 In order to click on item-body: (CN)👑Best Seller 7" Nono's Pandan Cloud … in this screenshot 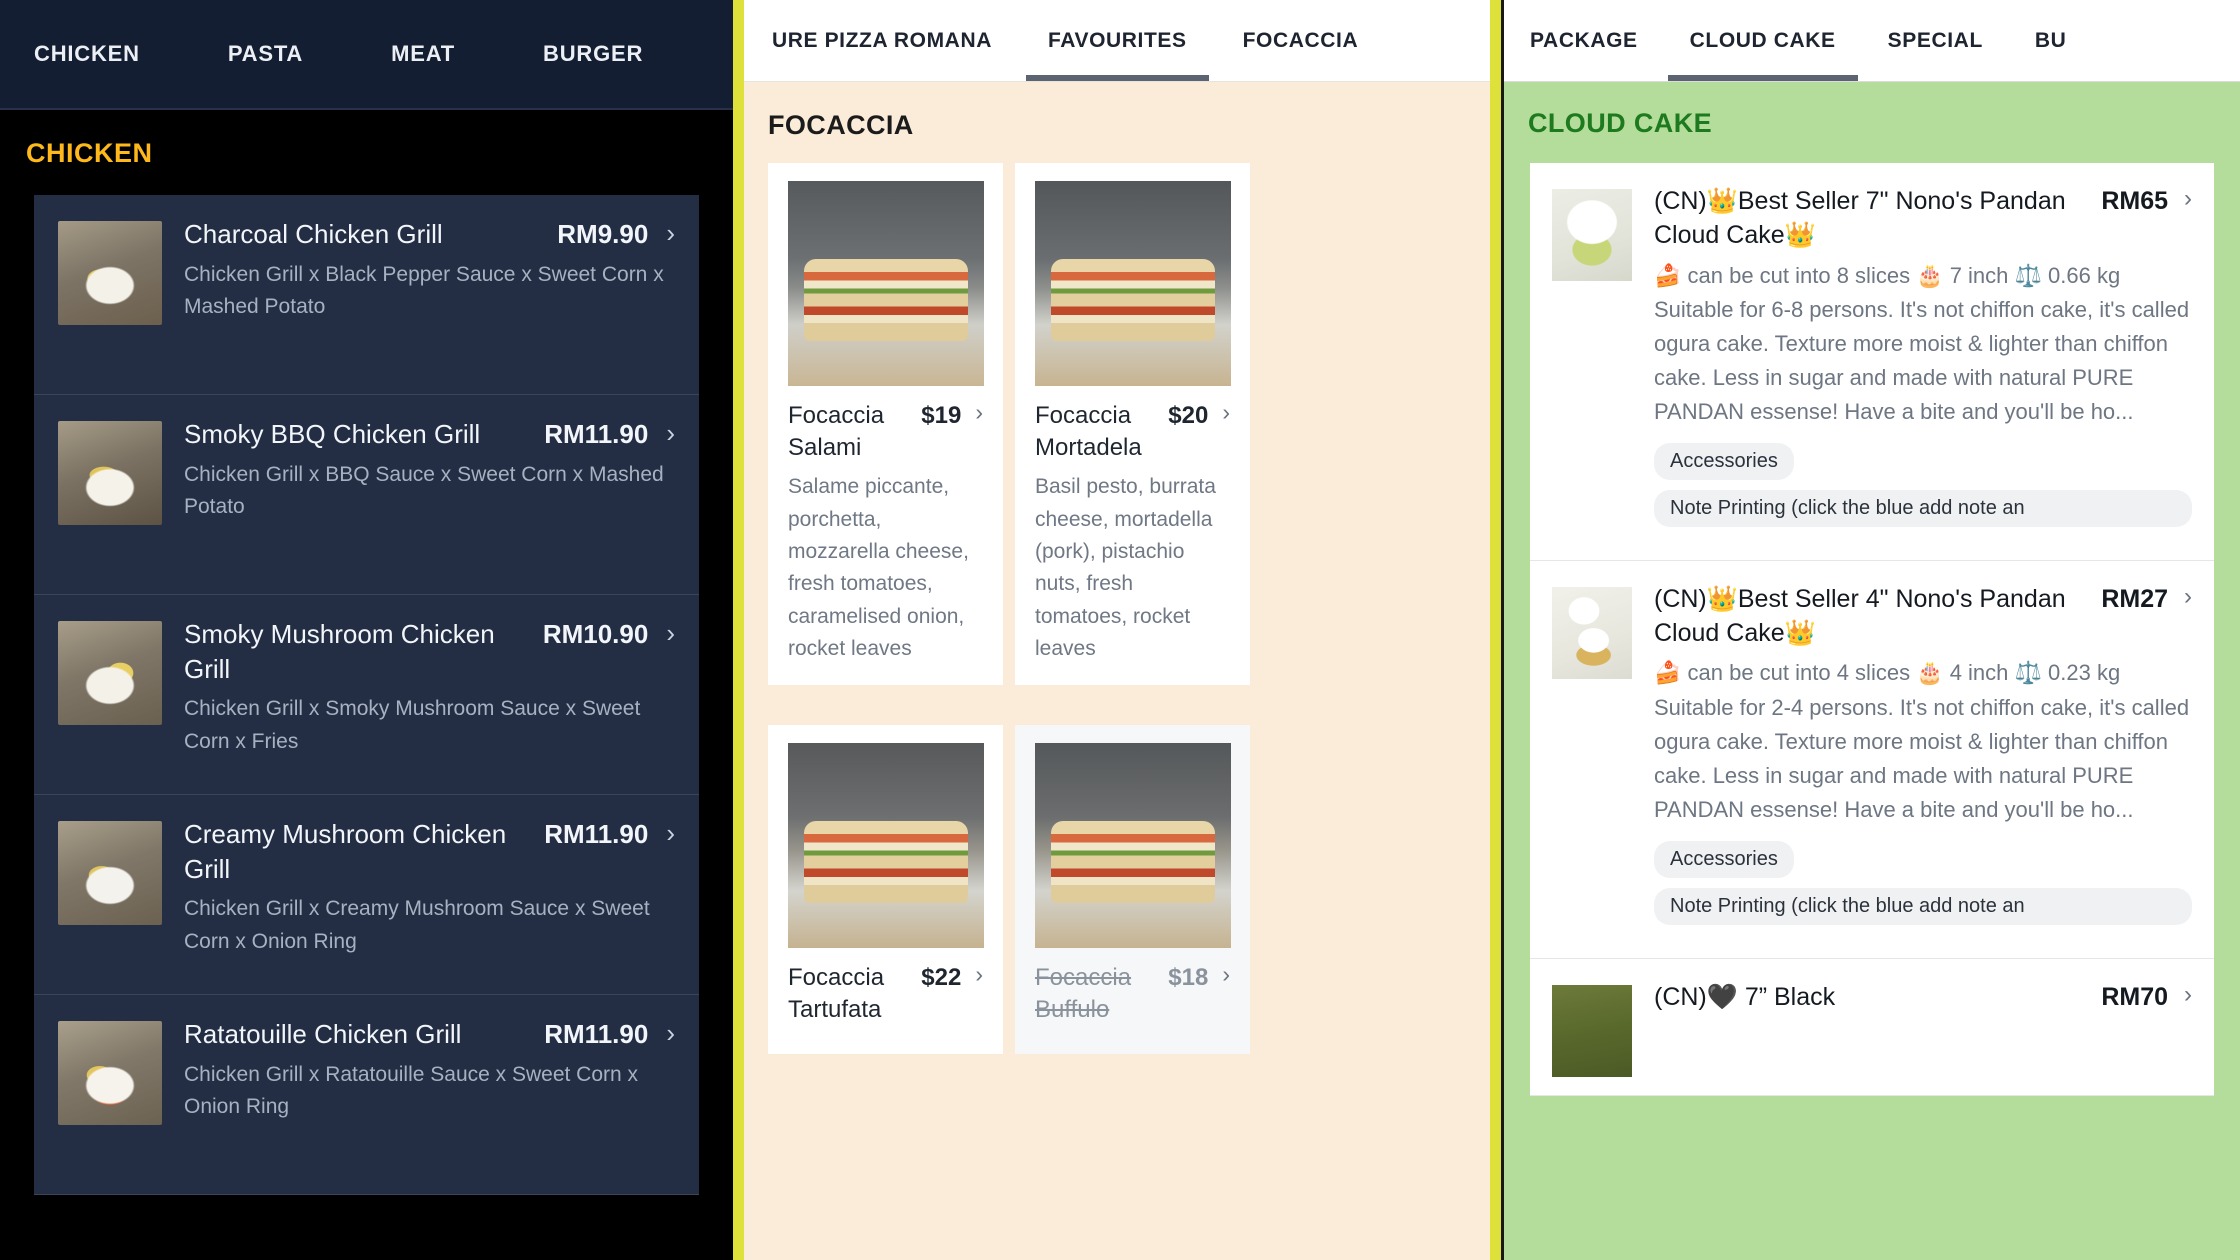, I will do `click(1923, 363)`.